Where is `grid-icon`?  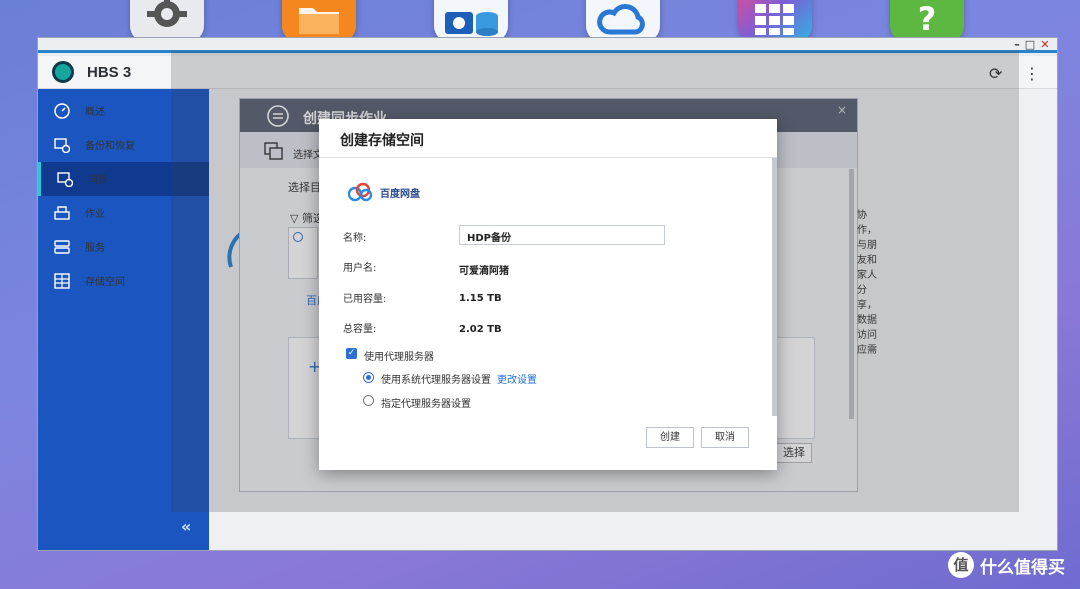
grid-icon is located at coordinates (774, 19).